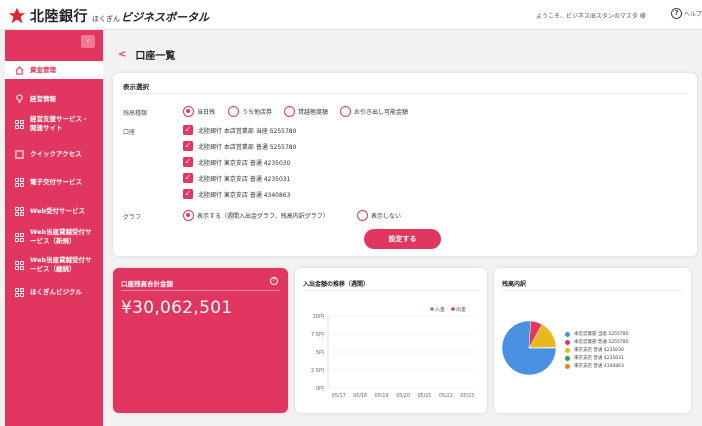  I want to click on sidebar-item-fund-management: 資金管理, so click(54, 70).